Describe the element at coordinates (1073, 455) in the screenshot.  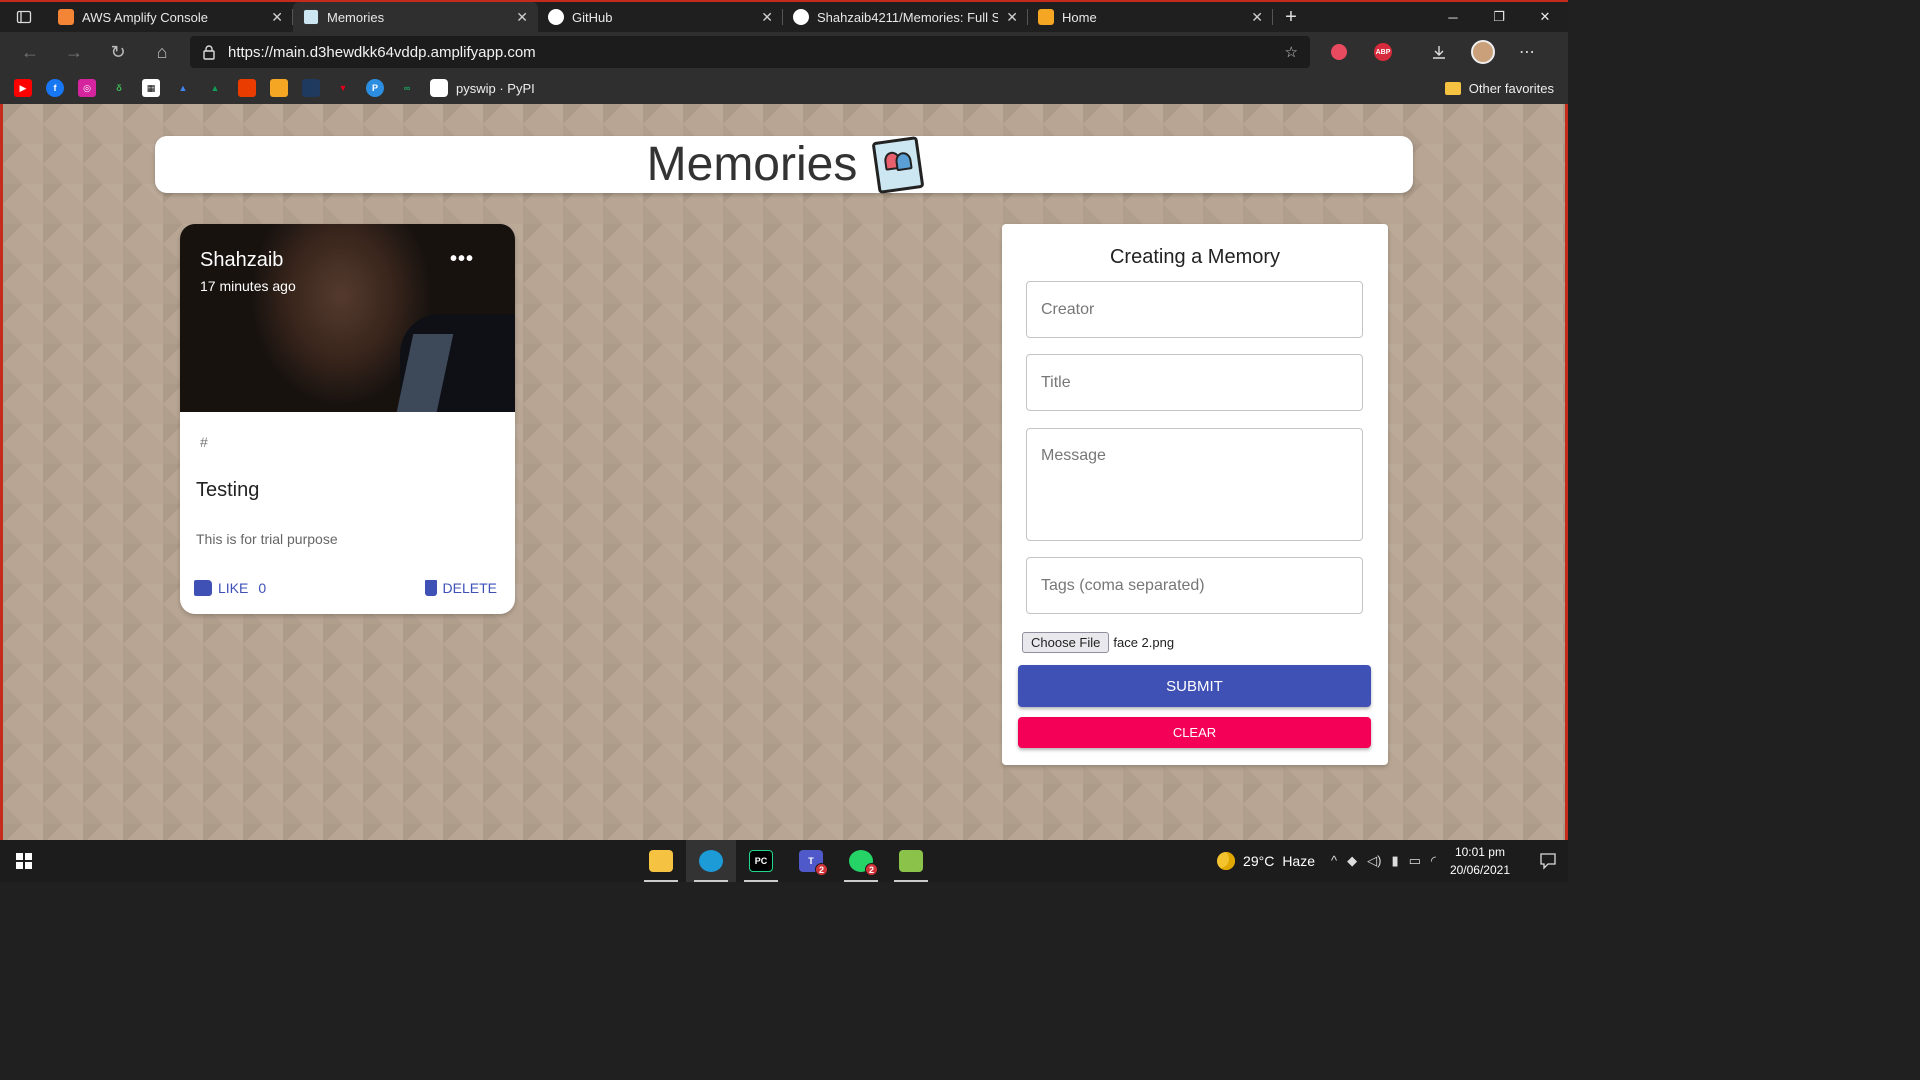
I see `message-placeholder: Message` at that location.